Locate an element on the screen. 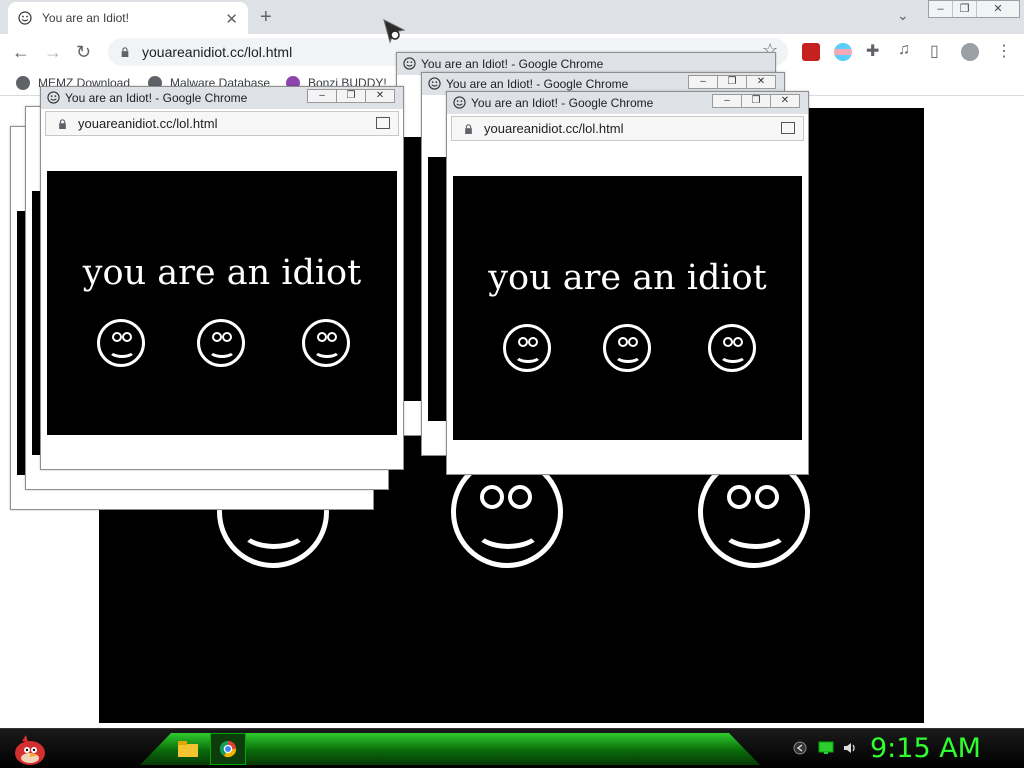 This screenshot has width=1024, height=768. folder-icon is located at coordinates (188, 749).